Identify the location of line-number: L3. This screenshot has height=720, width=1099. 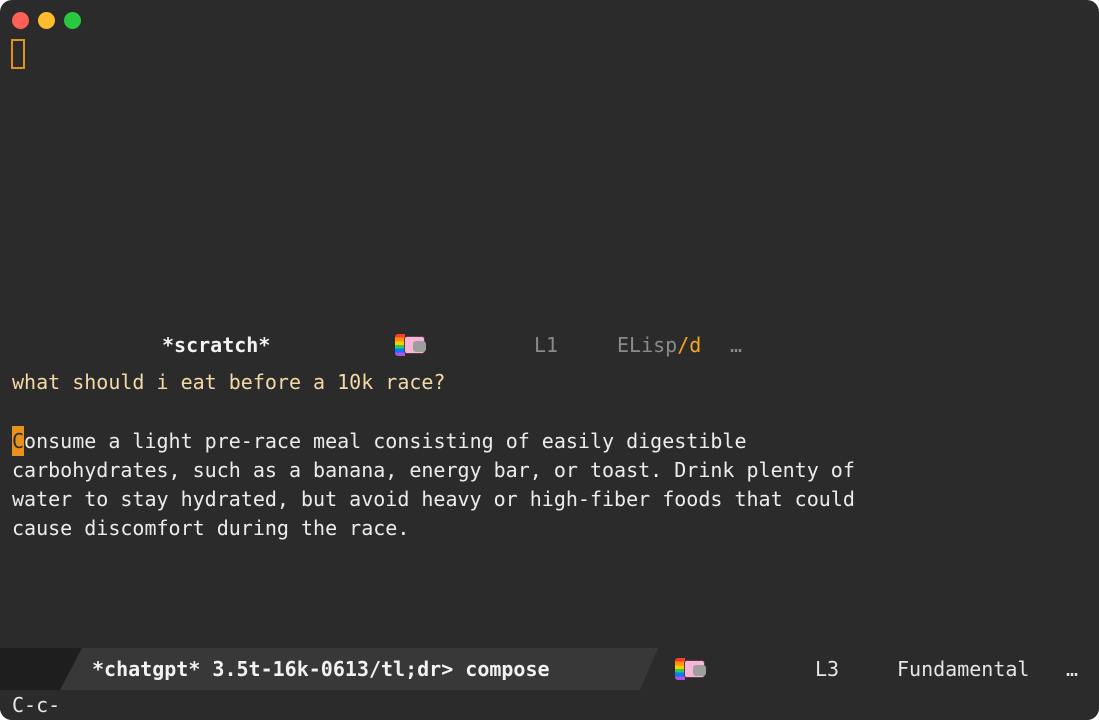
(827, 669).